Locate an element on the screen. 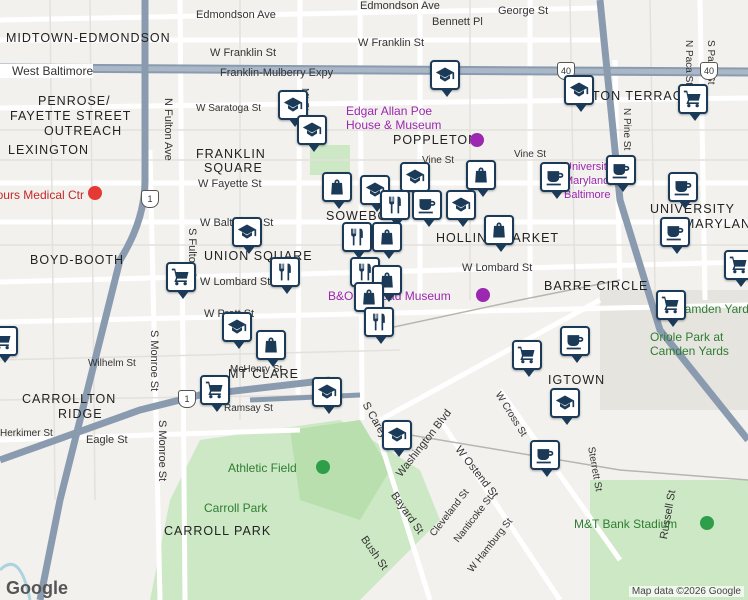  museum-icon is located at coordinates (477, 140).